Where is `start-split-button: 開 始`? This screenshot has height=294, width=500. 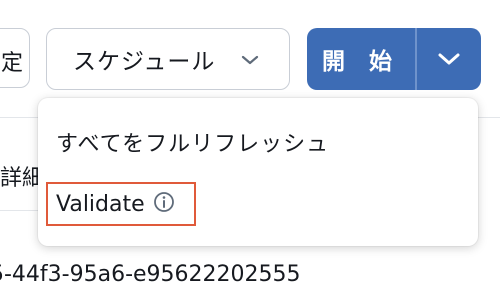
start-split-button: 開 始 is located at coordinates (394, 59).